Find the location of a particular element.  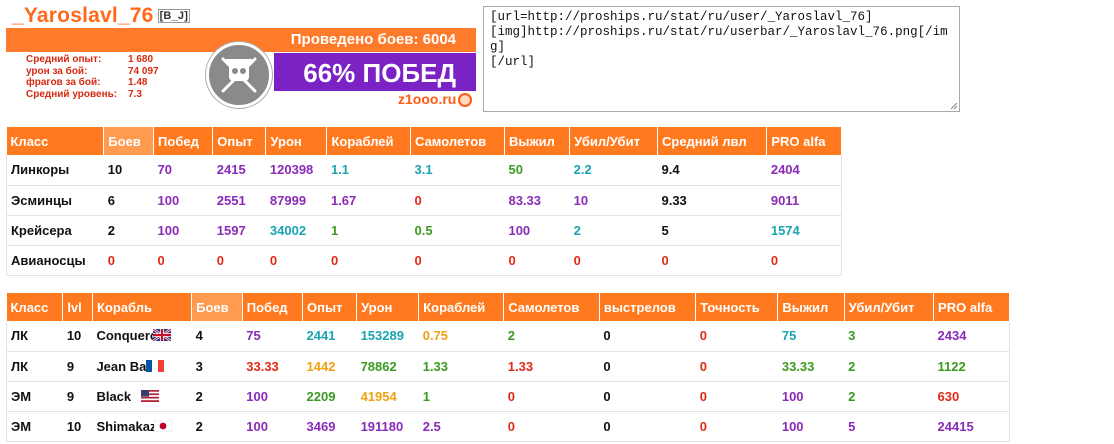

table-cell: 3469 is located at coordinates (329, 426).